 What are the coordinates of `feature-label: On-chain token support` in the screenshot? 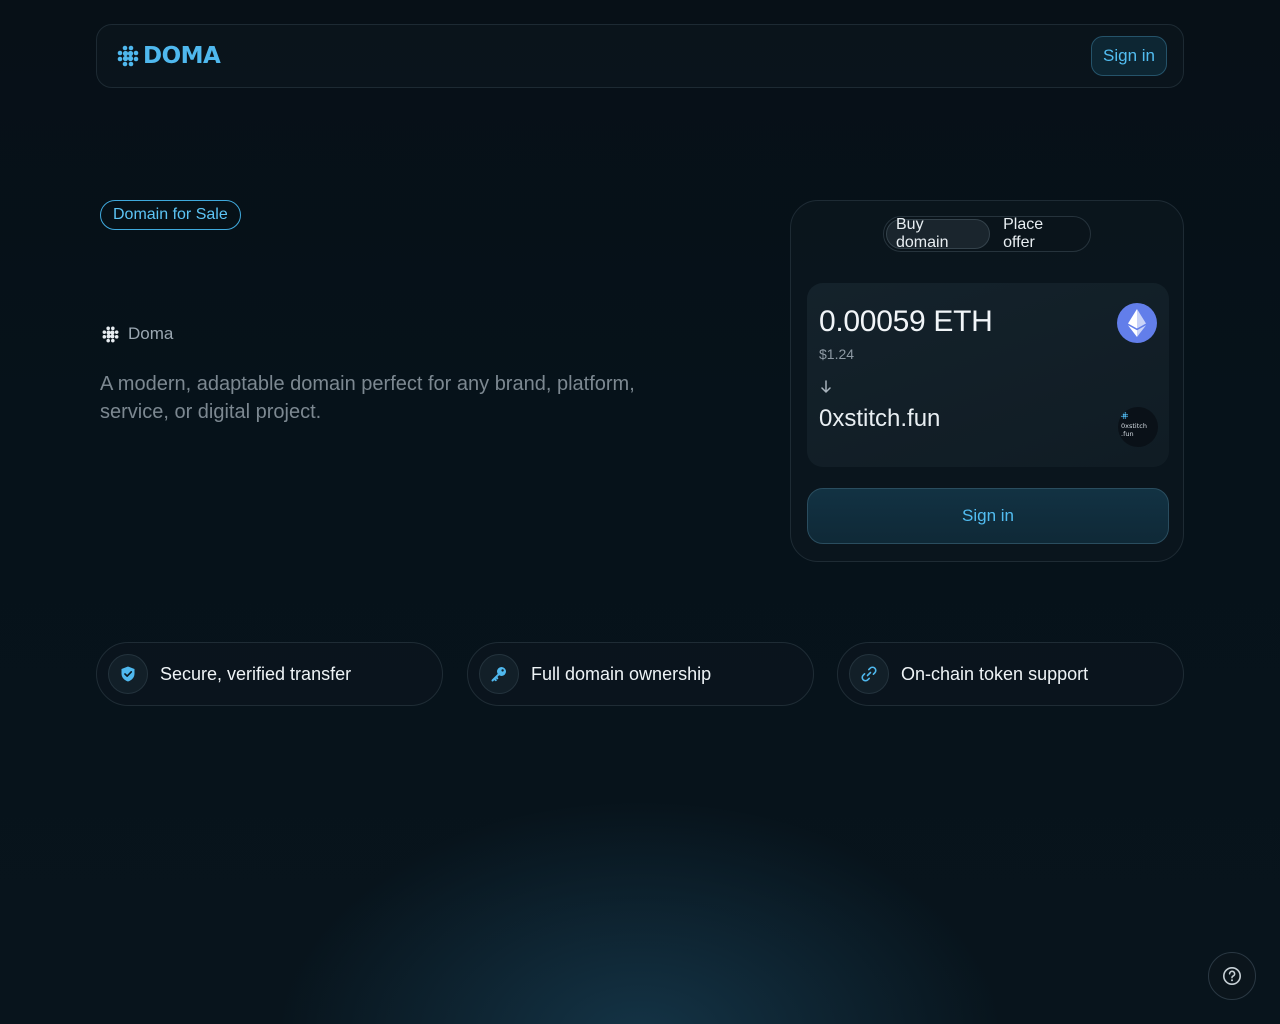 It's located at (995, 673).